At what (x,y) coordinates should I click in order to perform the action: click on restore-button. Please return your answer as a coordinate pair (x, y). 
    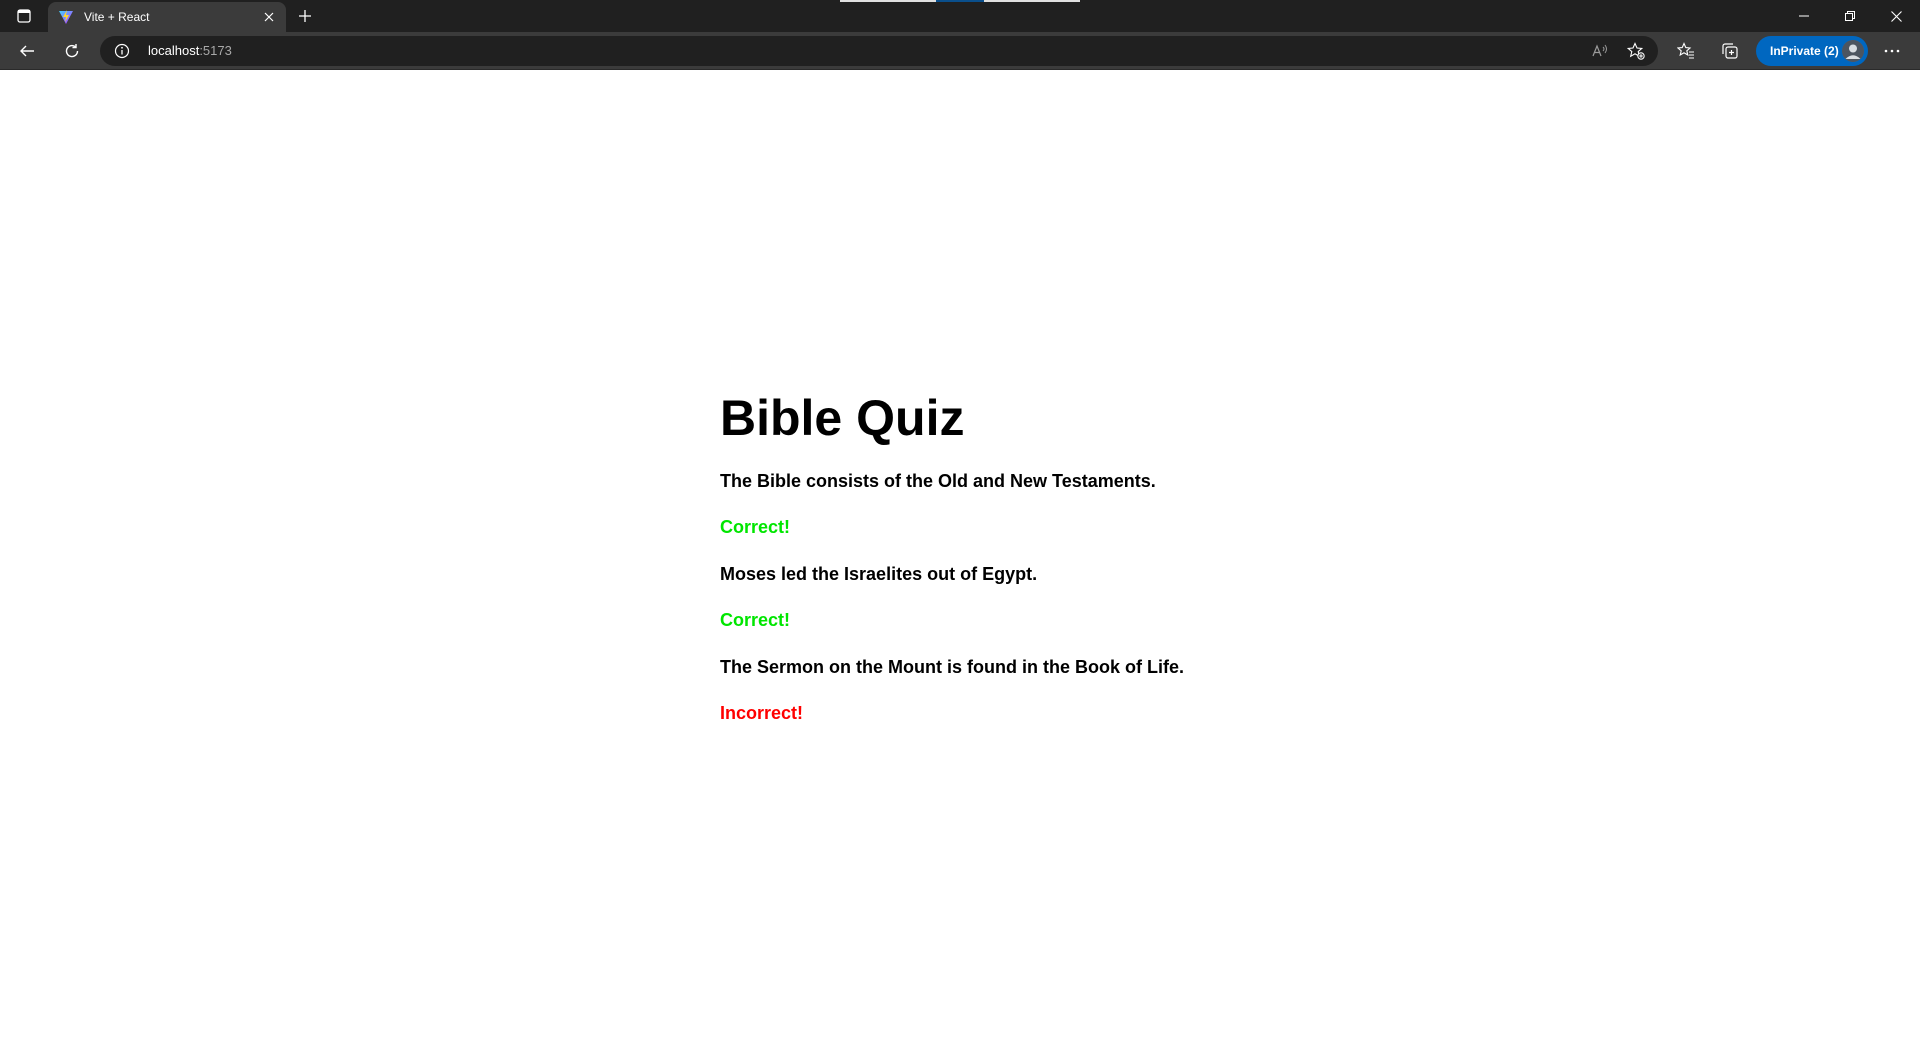
    Looking at the image, I should click on (1850, 16).